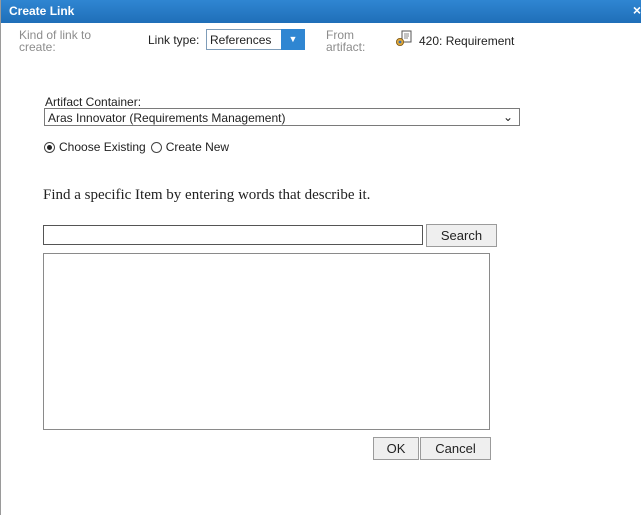 The height and width of the screenshot is (515, 641). What do you see at coordinates (466, 41) in the screenshot?
I see `artifact-name: 420: Requirement` at bounding box center [466, 41].